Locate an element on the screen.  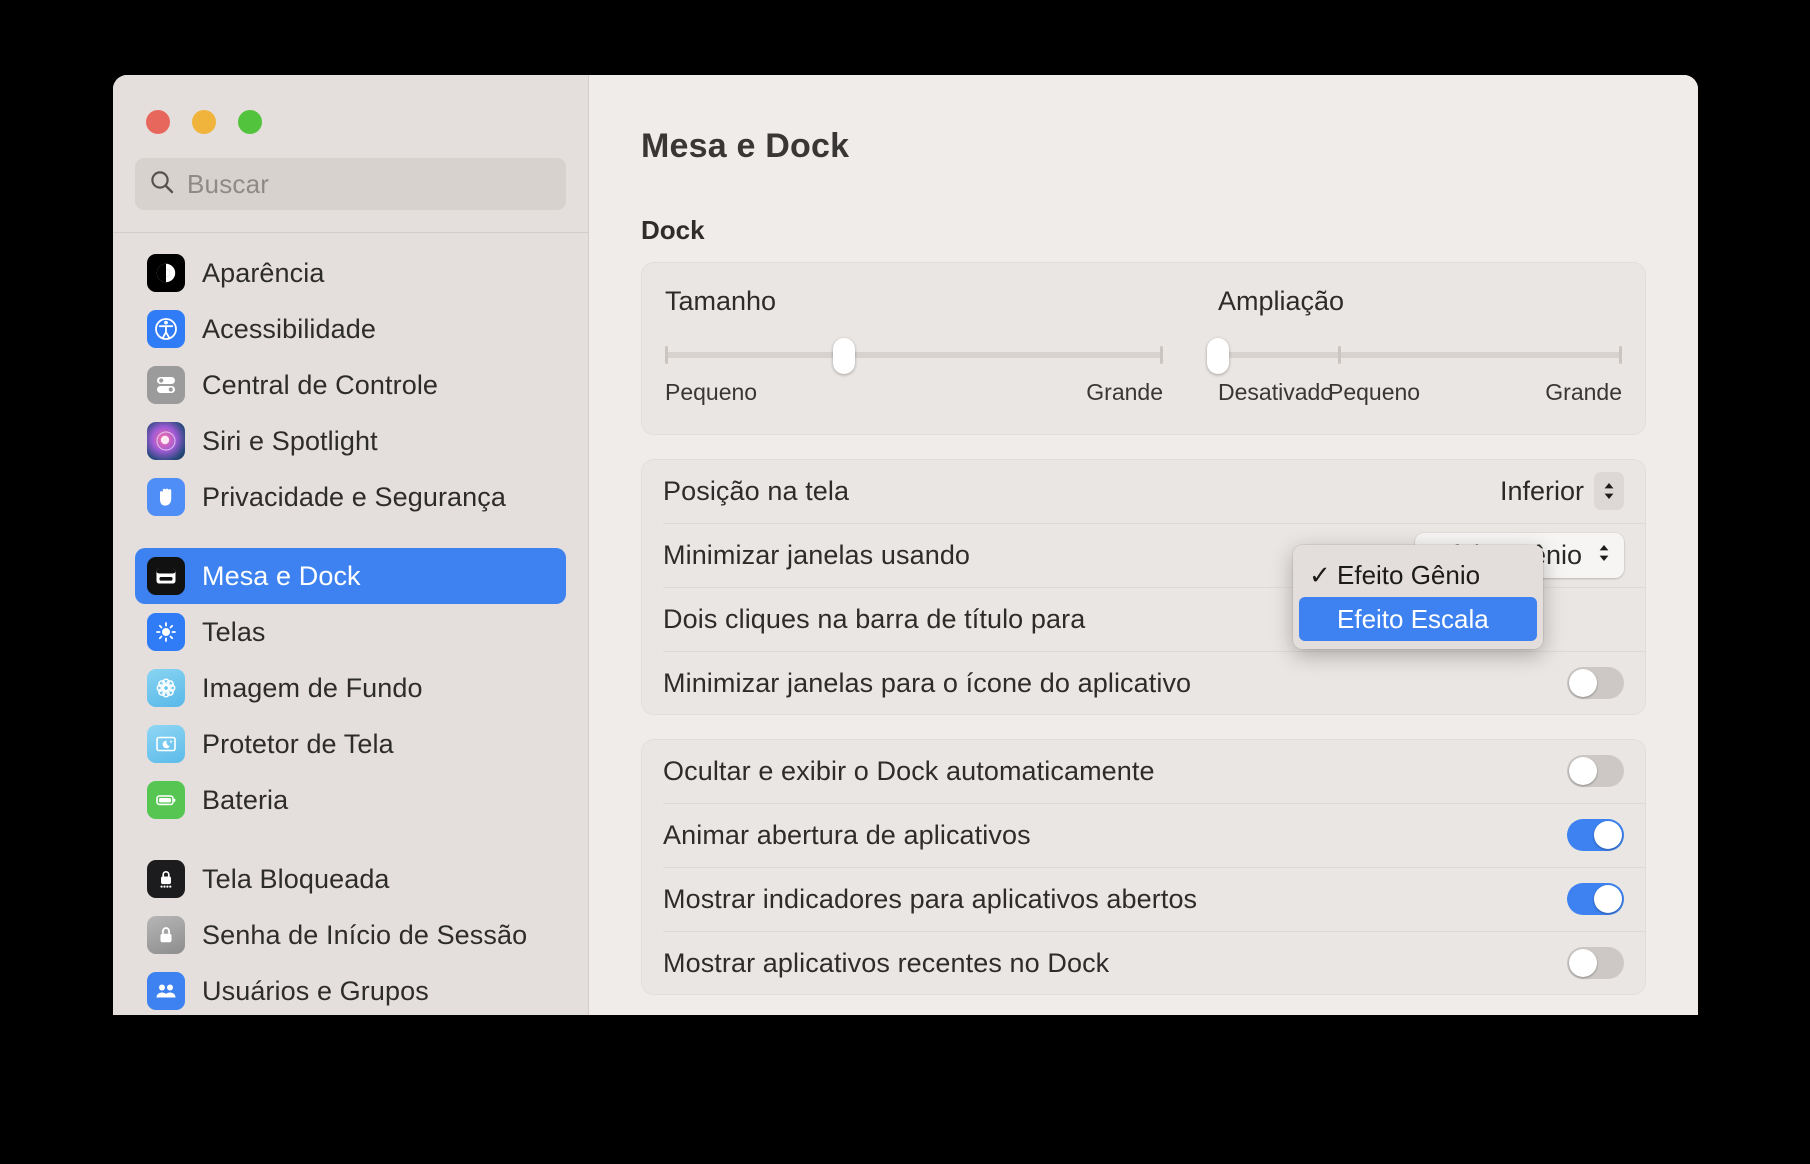
search-icon is located at coordinates (162, 184).